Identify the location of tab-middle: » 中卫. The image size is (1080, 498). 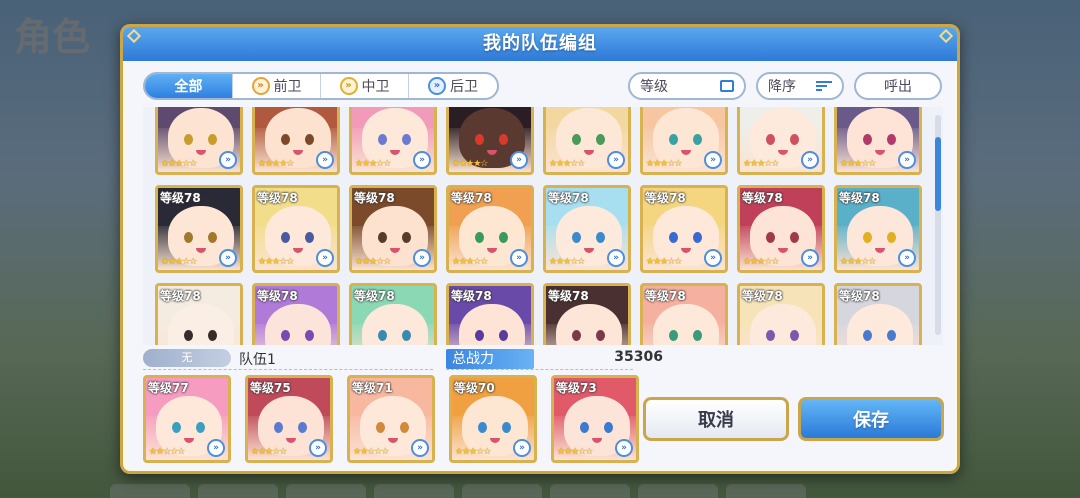
(365, 86).